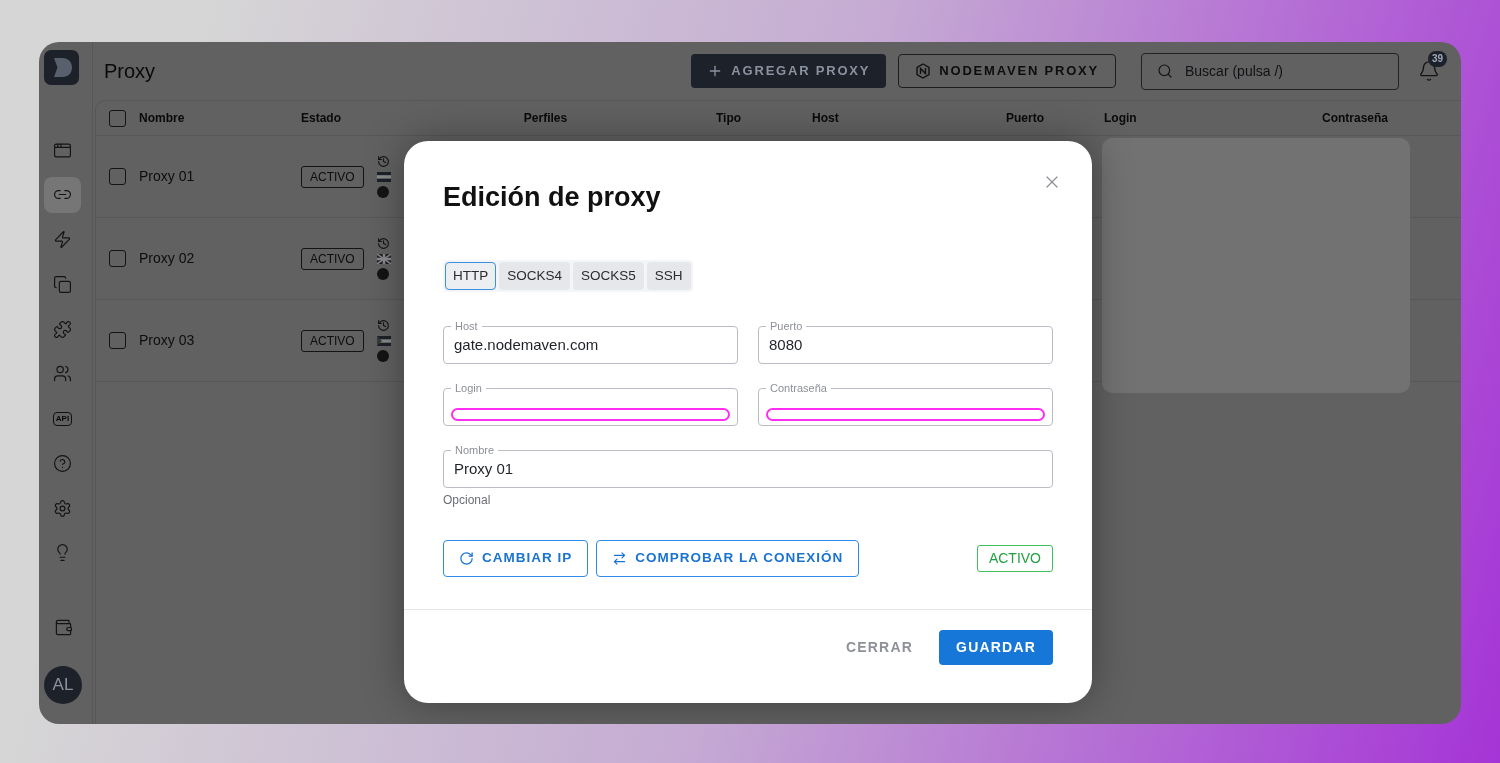  Describe the element at coordinates (728, 558) in the screenshot. I see `check-connection-button: COMPROBAR LA CONEXIÓN` at that location.